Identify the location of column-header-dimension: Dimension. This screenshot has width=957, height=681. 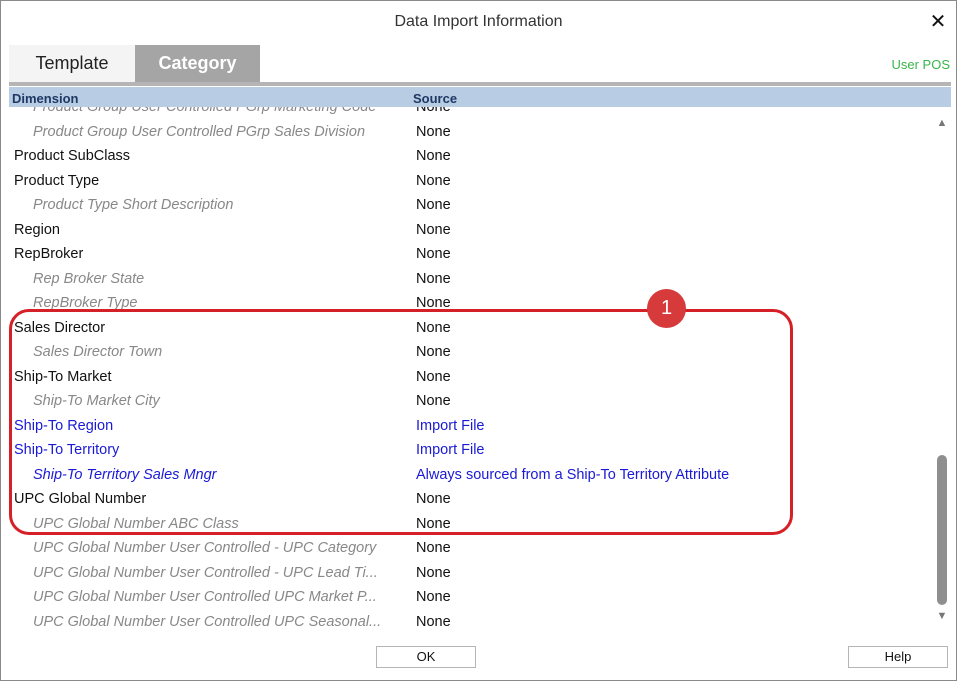
(45, 98).